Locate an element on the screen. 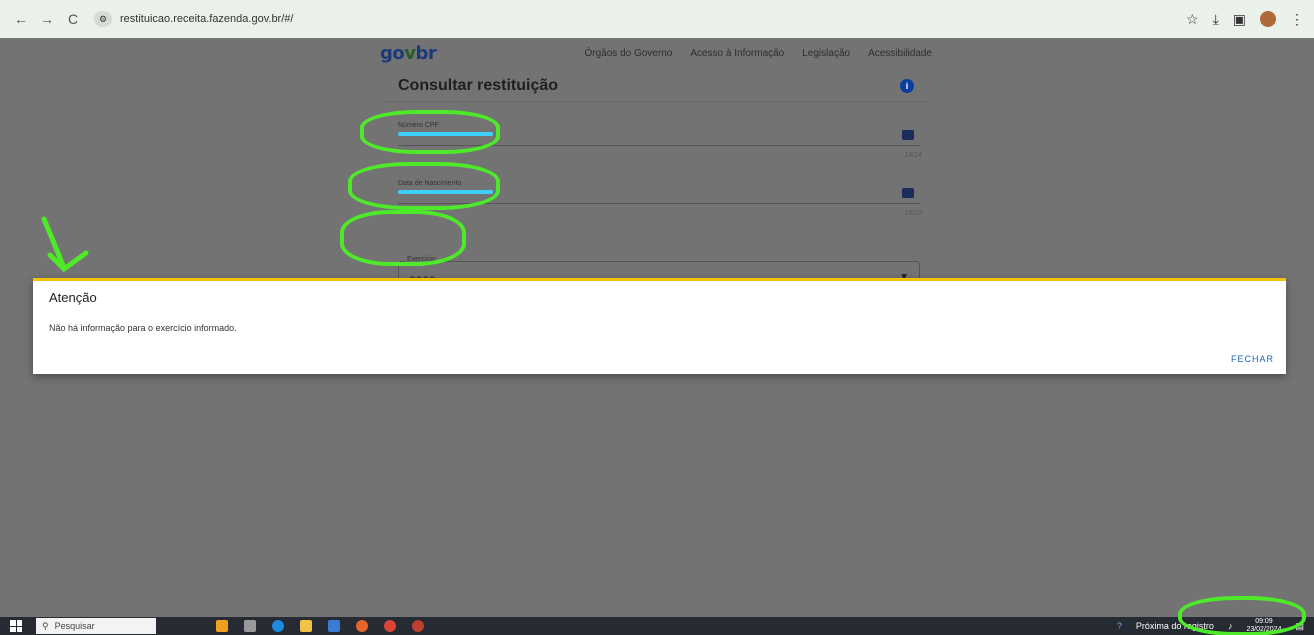  windows-start-icon is located at coordinates (16, 626).